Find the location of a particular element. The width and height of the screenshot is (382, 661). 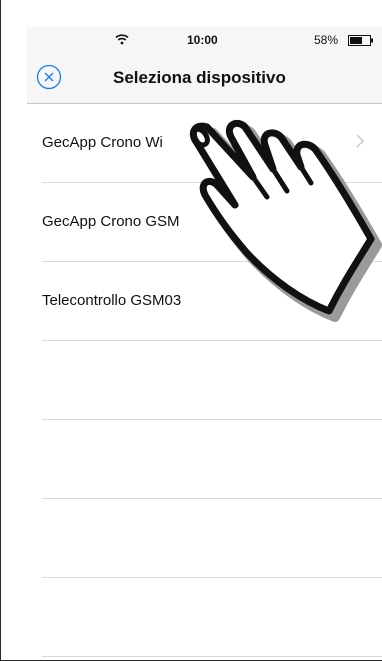

list-item-label: GecApp Crono GSM is located at coordinates (111, 221).